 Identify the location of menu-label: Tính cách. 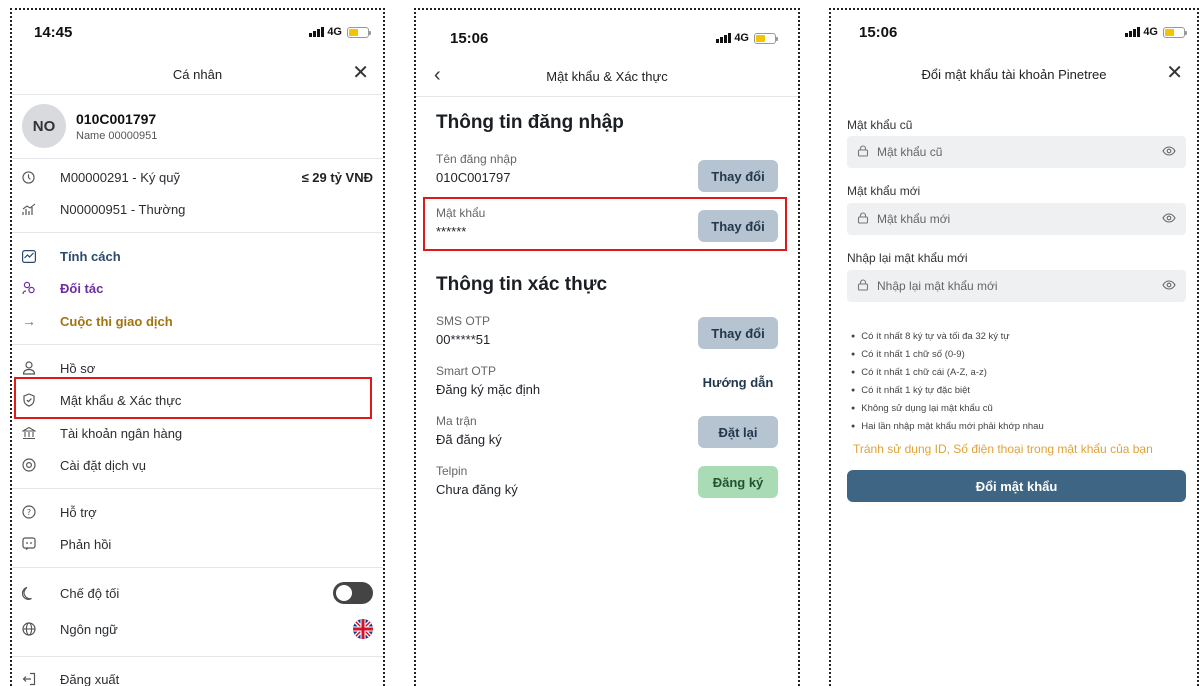
(90, 256).